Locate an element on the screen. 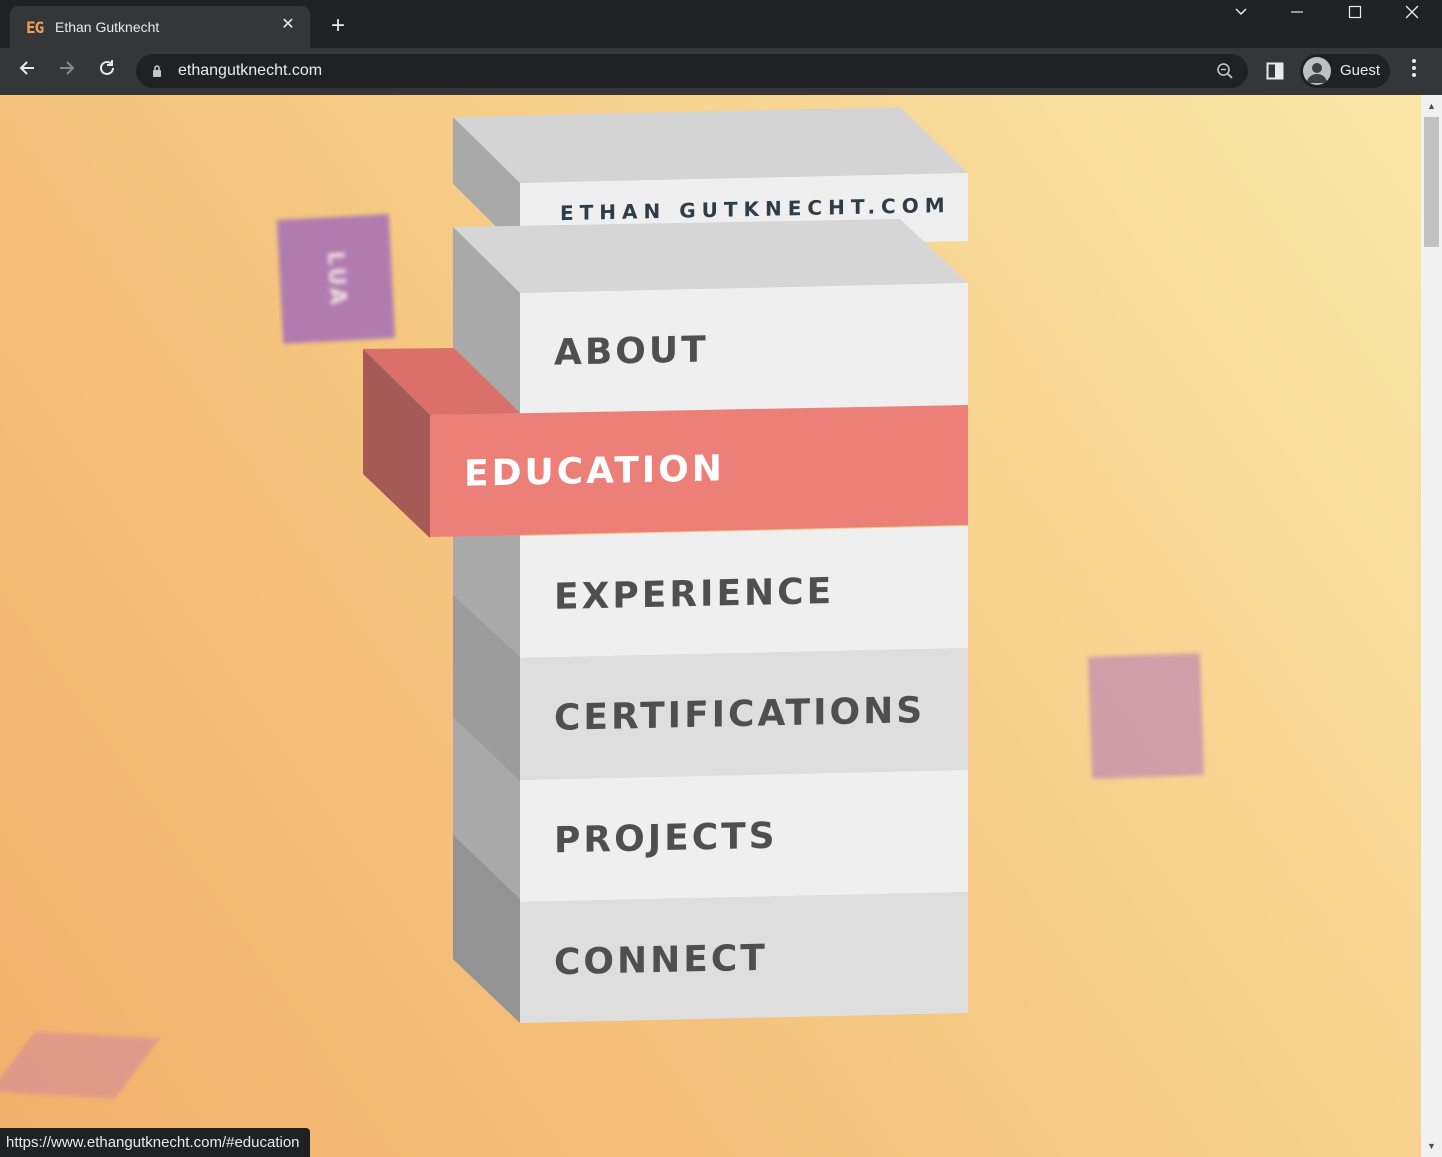 This screenshot has height=1157, width=1442. browser-toolbar: ethangutknecht.com Guest is located at coordinates (721, 71).